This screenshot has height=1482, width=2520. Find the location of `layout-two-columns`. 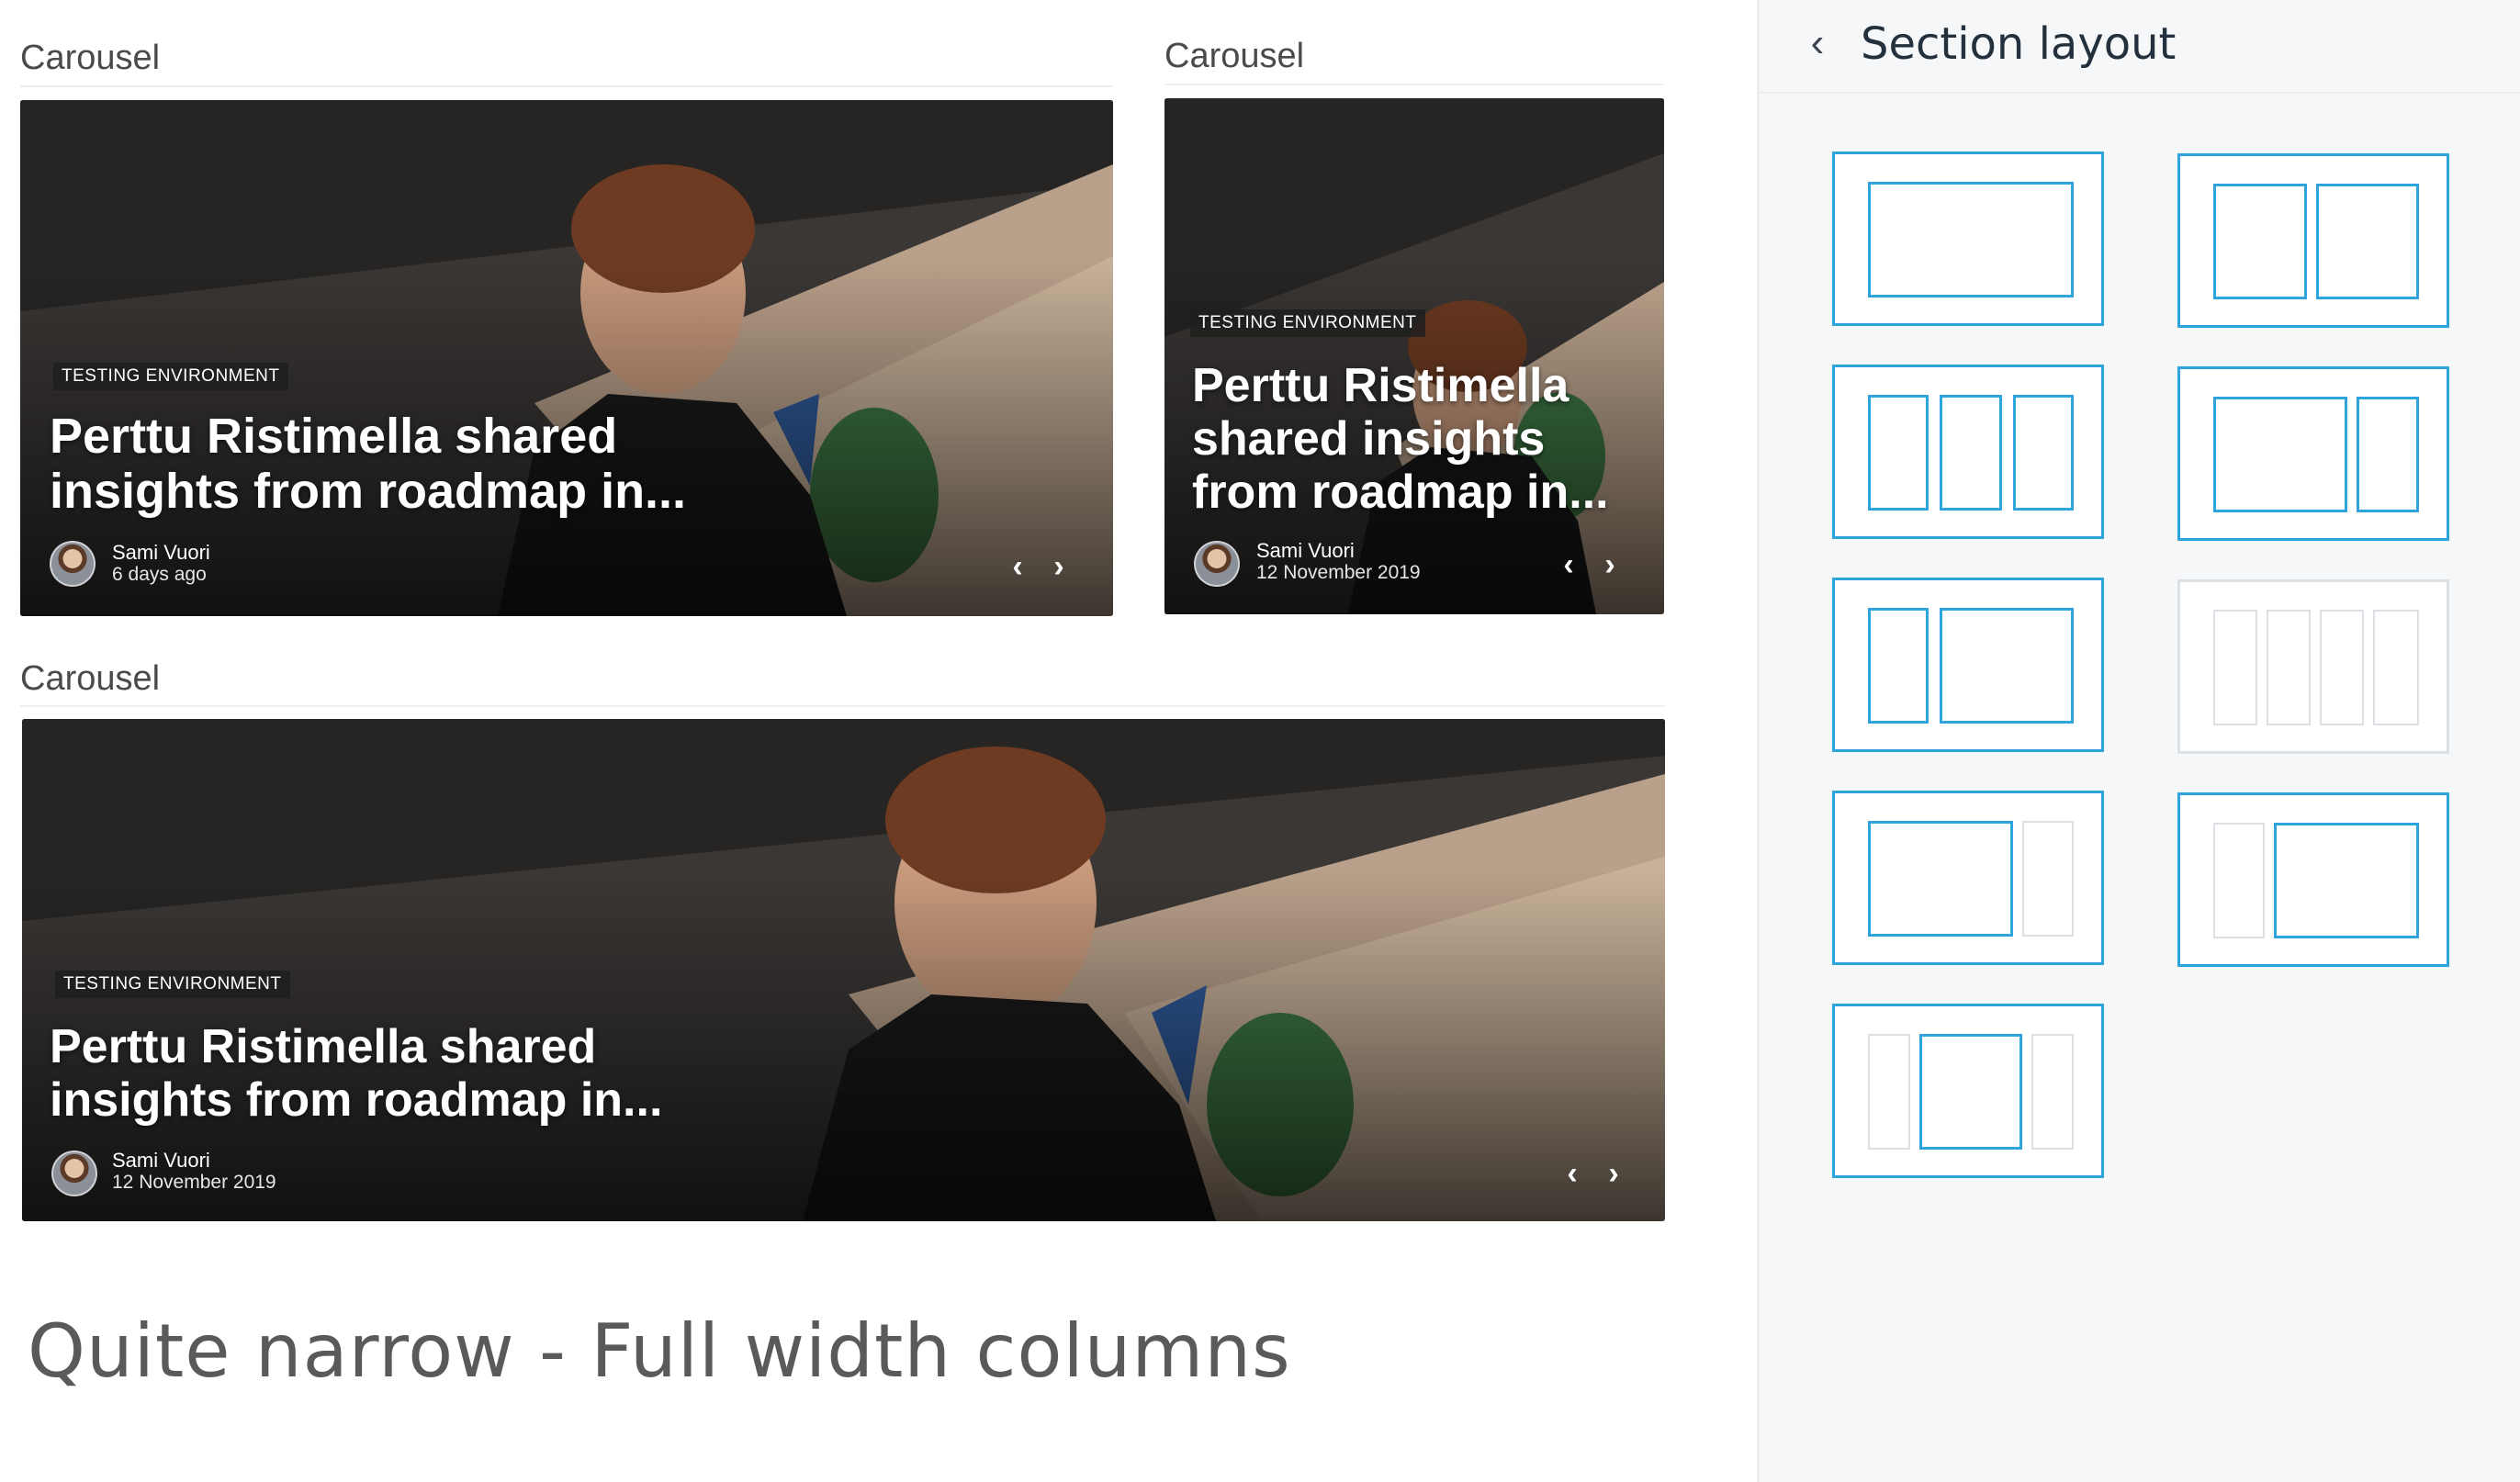

layout-two-columns is located at coordinates (2313, 240).